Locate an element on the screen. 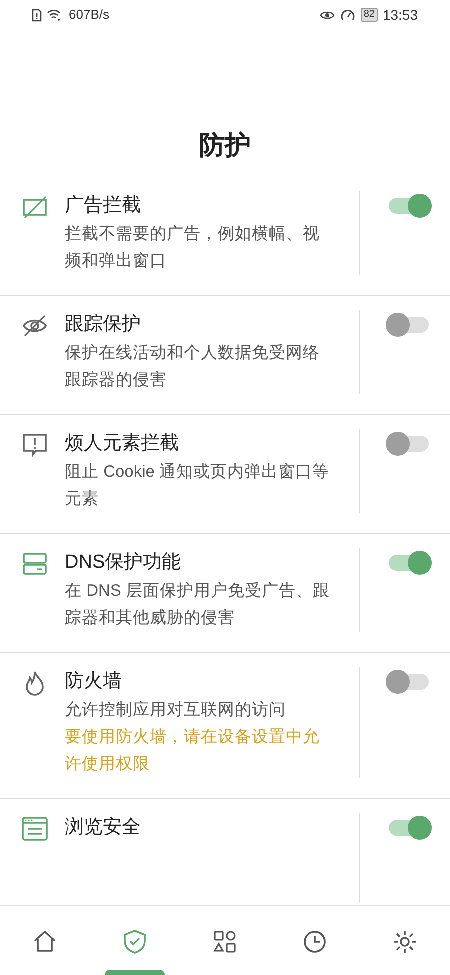  feature-description: 允许控制应用对互联网的访问 is located at coordinates (176, 710).